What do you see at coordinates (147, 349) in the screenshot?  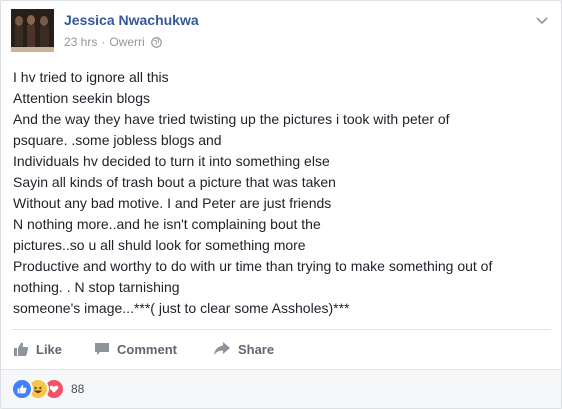 I see `comment-label: Comment` at bounding box center [147, 349].